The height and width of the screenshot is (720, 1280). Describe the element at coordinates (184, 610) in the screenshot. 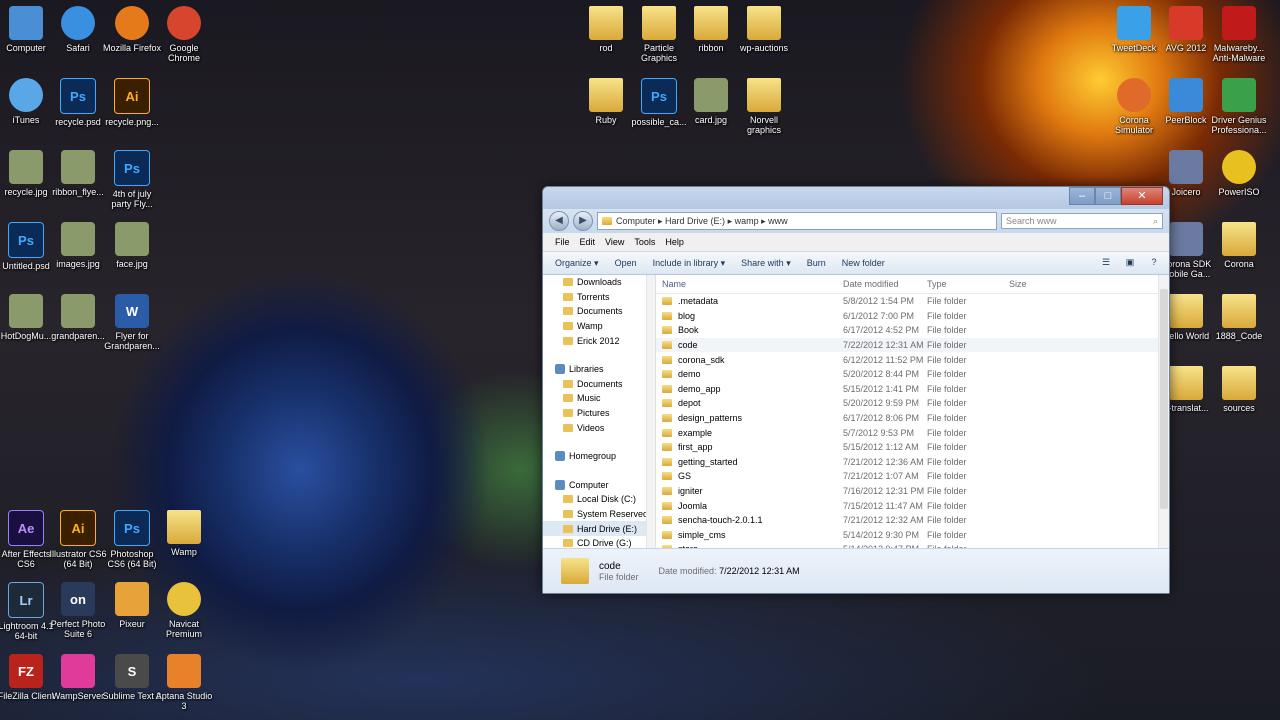

I see `desktop-shortcut: Navicat Premium` at that location.